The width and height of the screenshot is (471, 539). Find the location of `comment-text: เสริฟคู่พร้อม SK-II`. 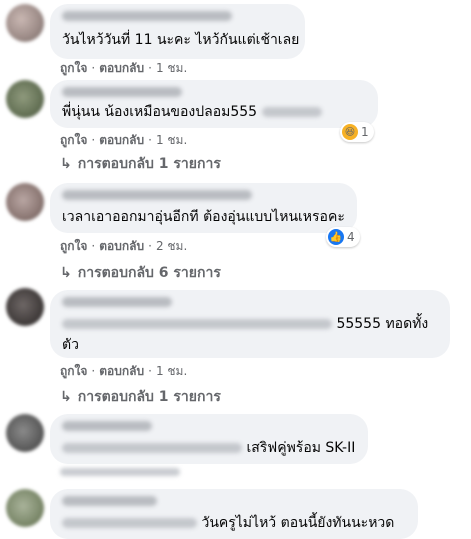

comment-text: เสริฟคู่พร้อม SK-II is located at coordinates (208, 448).